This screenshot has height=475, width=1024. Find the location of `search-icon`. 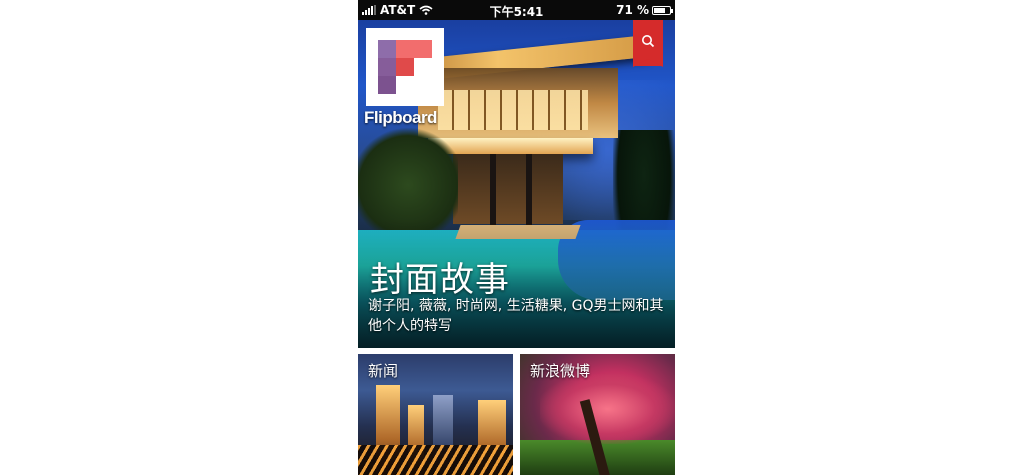

search-icon is located at coordinates (648, 41).